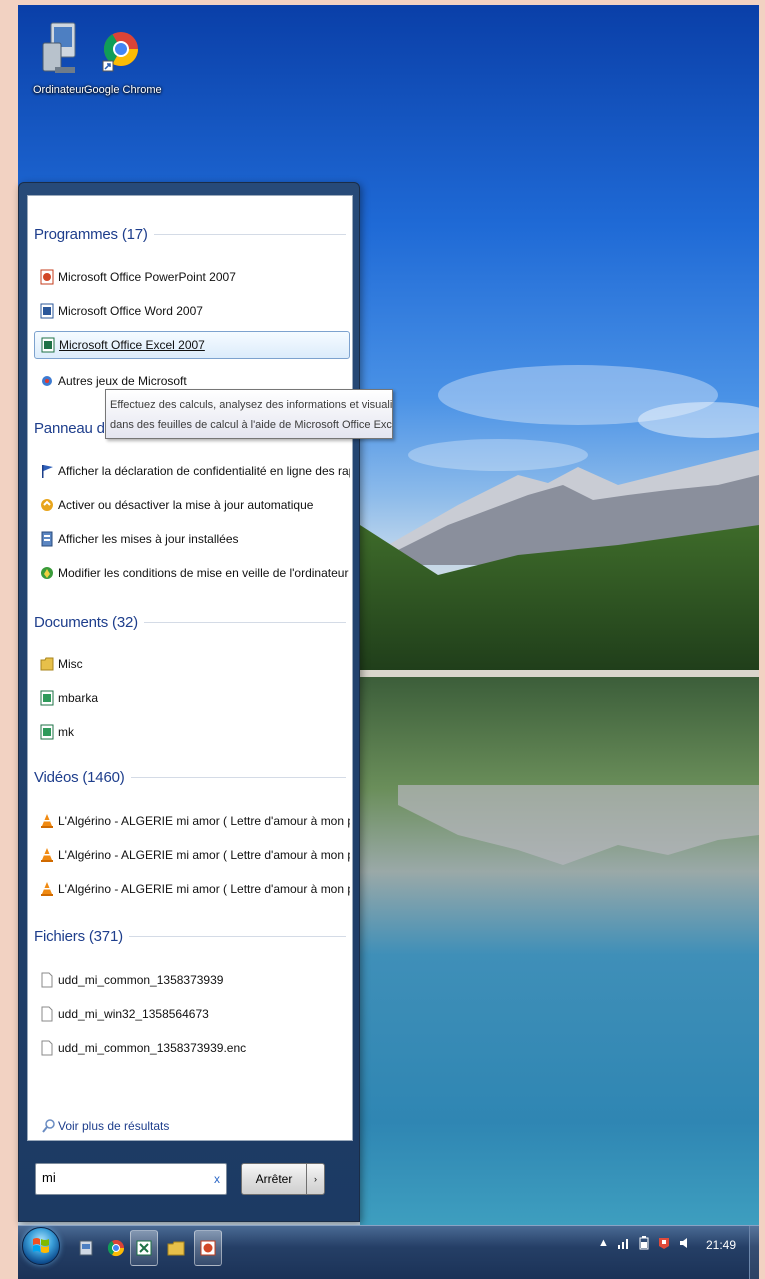 This screenshot has height=1279, width=765. What do you see at coordinates (78, 698) in the screenshot?
I see `result-item-label: mbarka` at bounding box center [78, 698].